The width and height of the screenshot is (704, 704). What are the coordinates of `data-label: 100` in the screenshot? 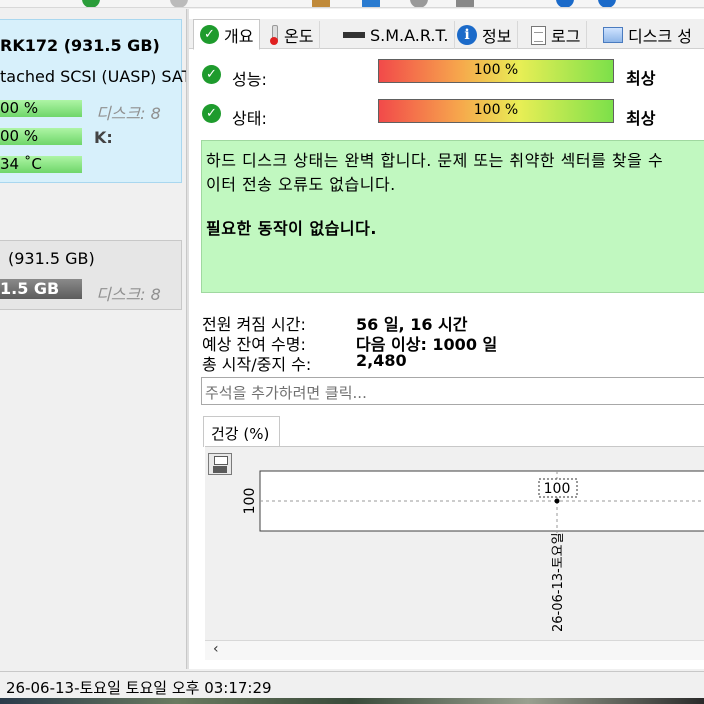 It's located at (557, 489).